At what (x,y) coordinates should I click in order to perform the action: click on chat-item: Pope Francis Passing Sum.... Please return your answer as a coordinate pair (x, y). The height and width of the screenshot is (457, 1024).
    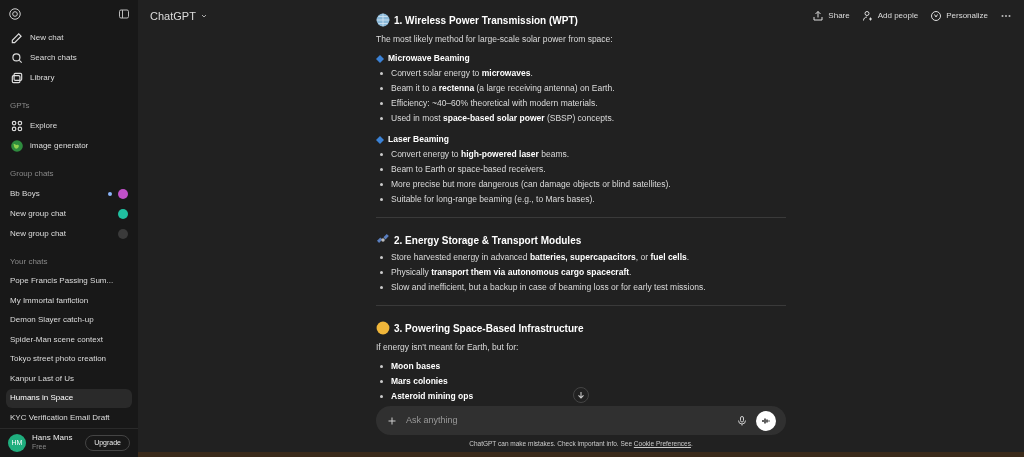
    Looking at the image, I should click on (69, 281).